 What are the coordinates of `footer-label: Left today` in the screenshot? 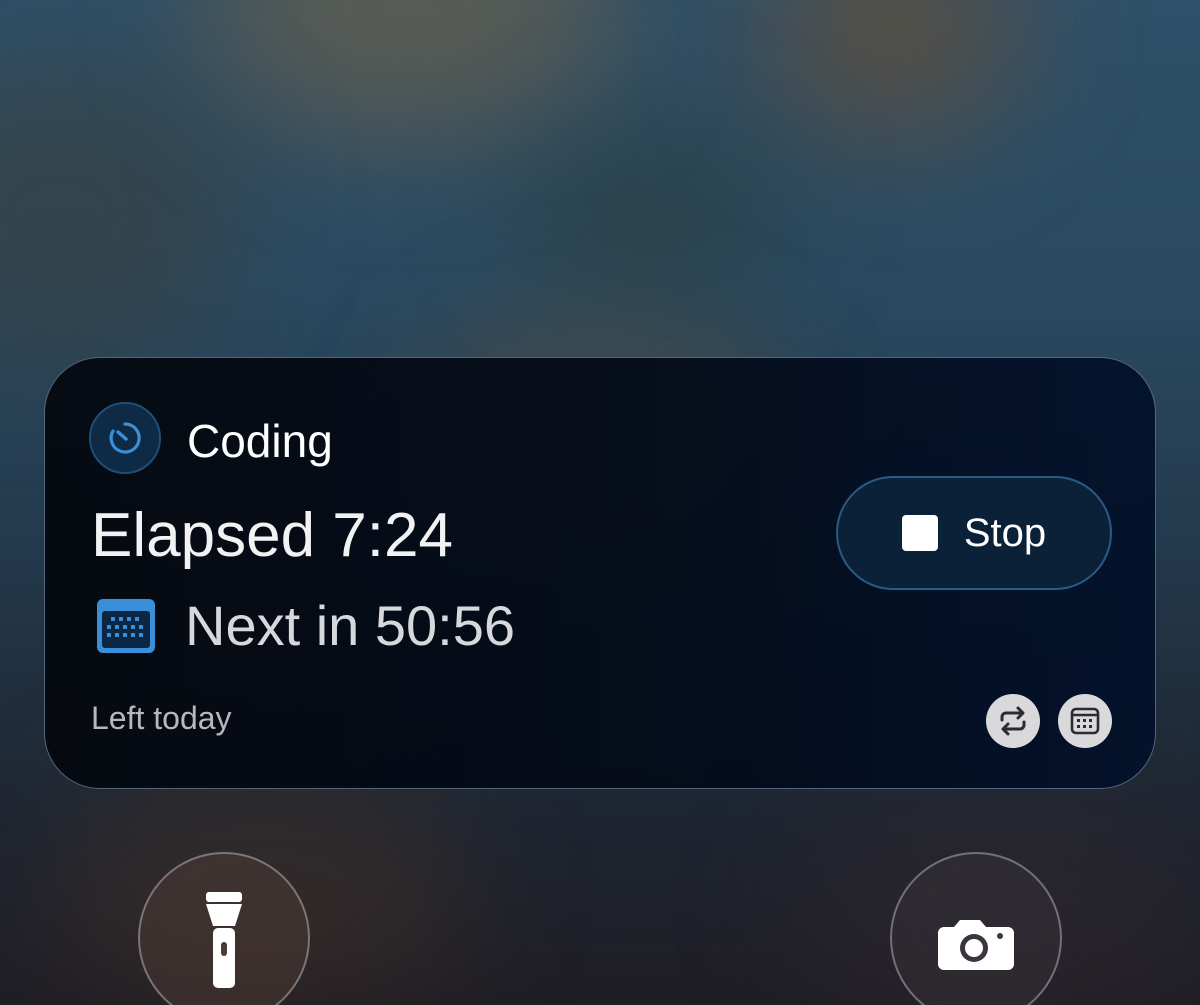 It's located at (161, 718).